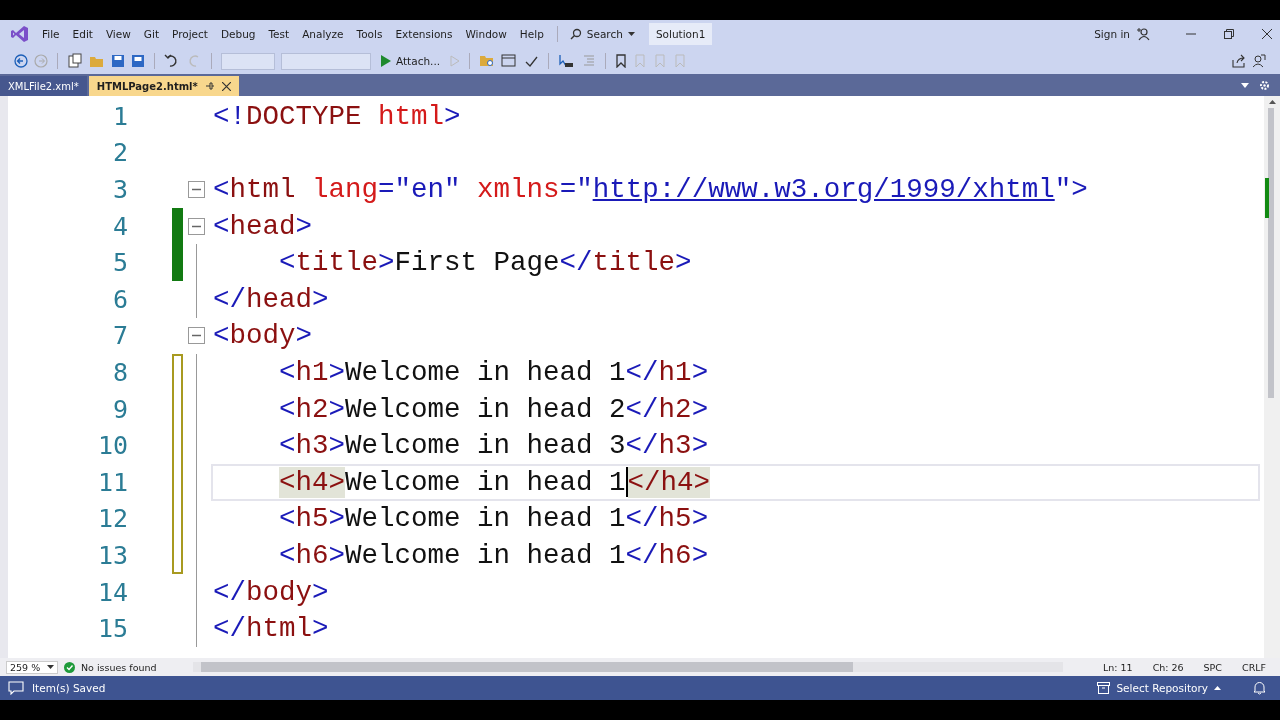 This screenshot has height=720, width=1280. What do you see at coordinates (424, 34) in the screenshot?
I see `menu-item: Extensions` at bounding box center [424, 34].